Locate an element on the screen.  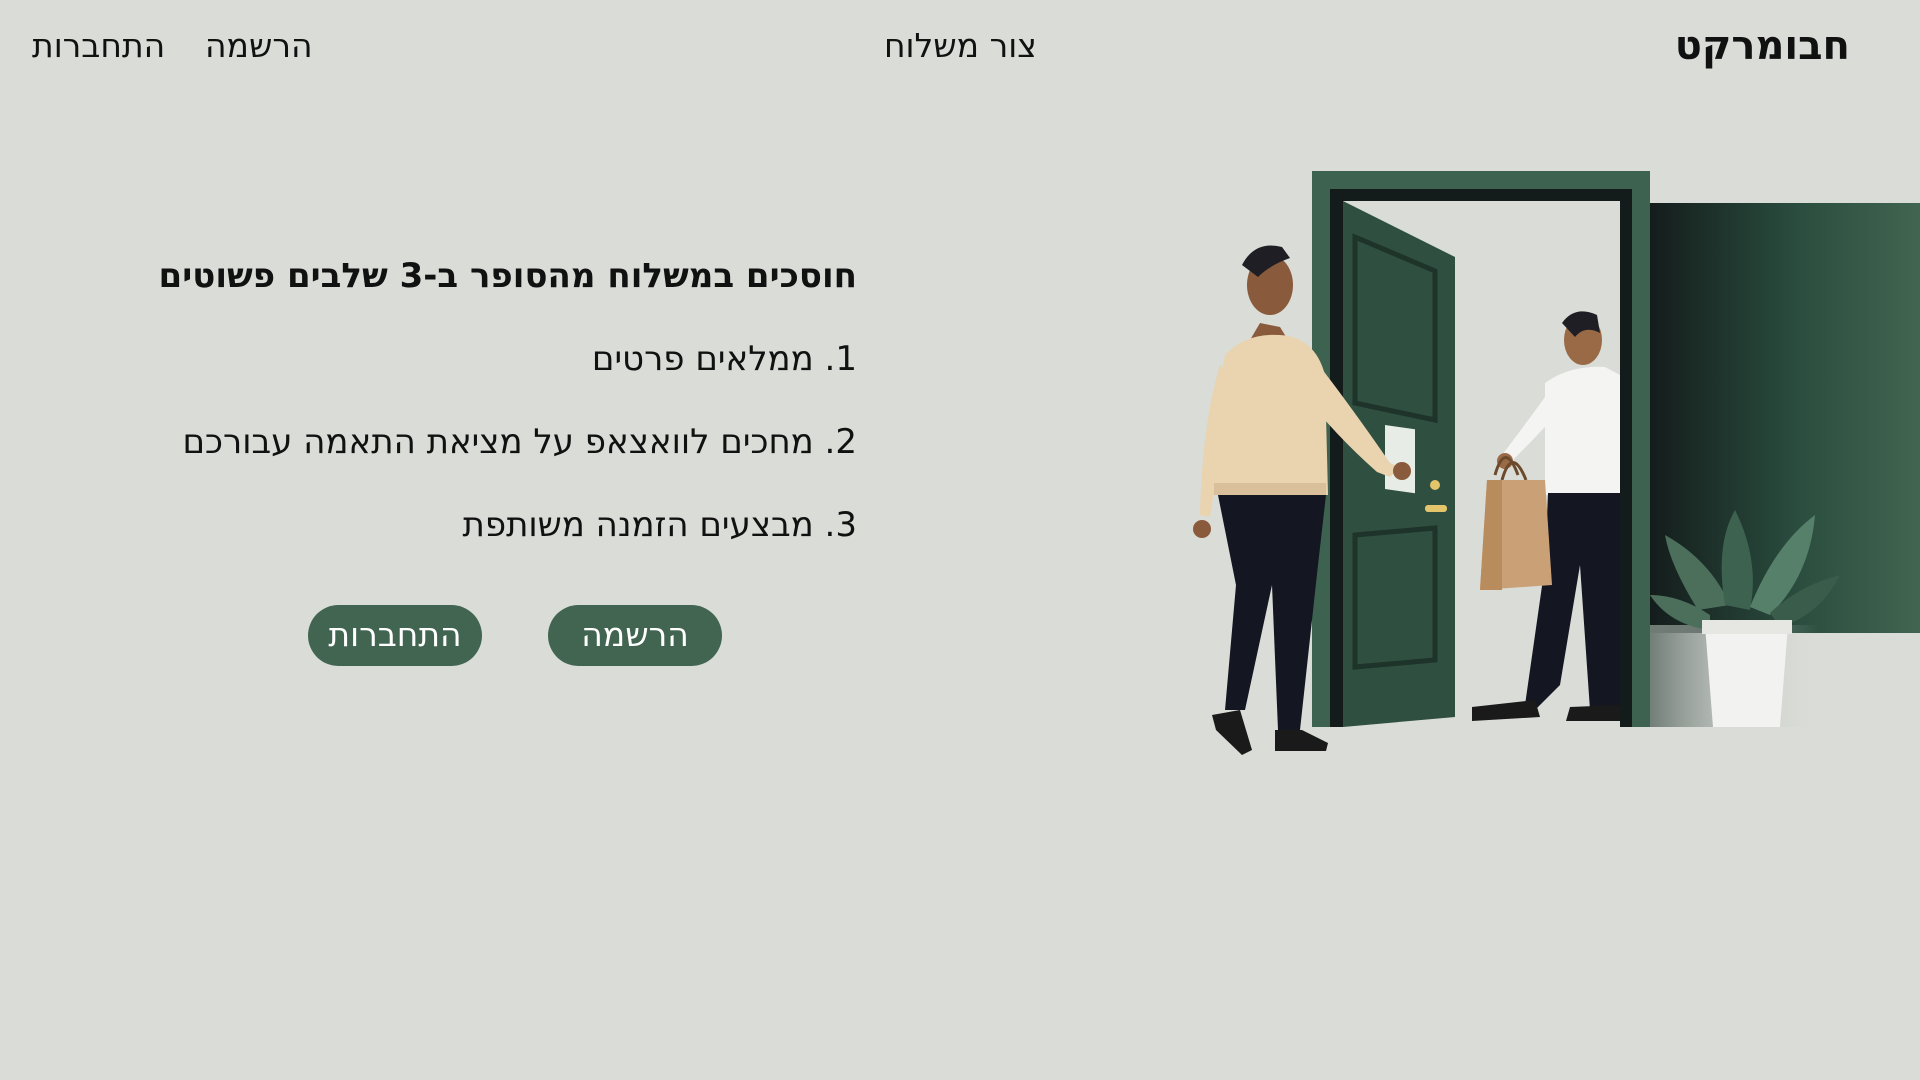
brand-logo: חבומרקט is located at coordinates (1762, 46).